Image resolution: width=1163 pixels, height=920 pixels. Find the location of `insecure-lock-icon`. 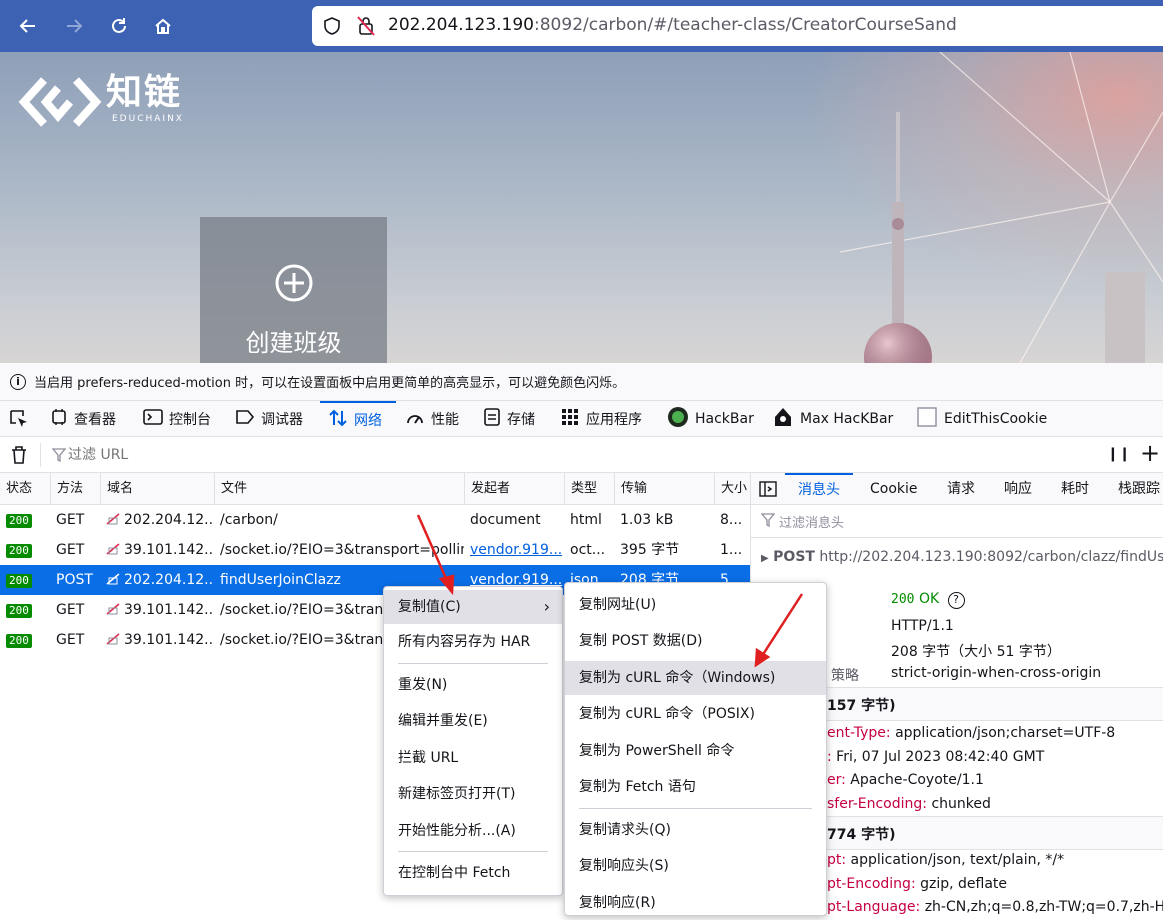

insecure-lock-icon is located at coordinates (366, 26).